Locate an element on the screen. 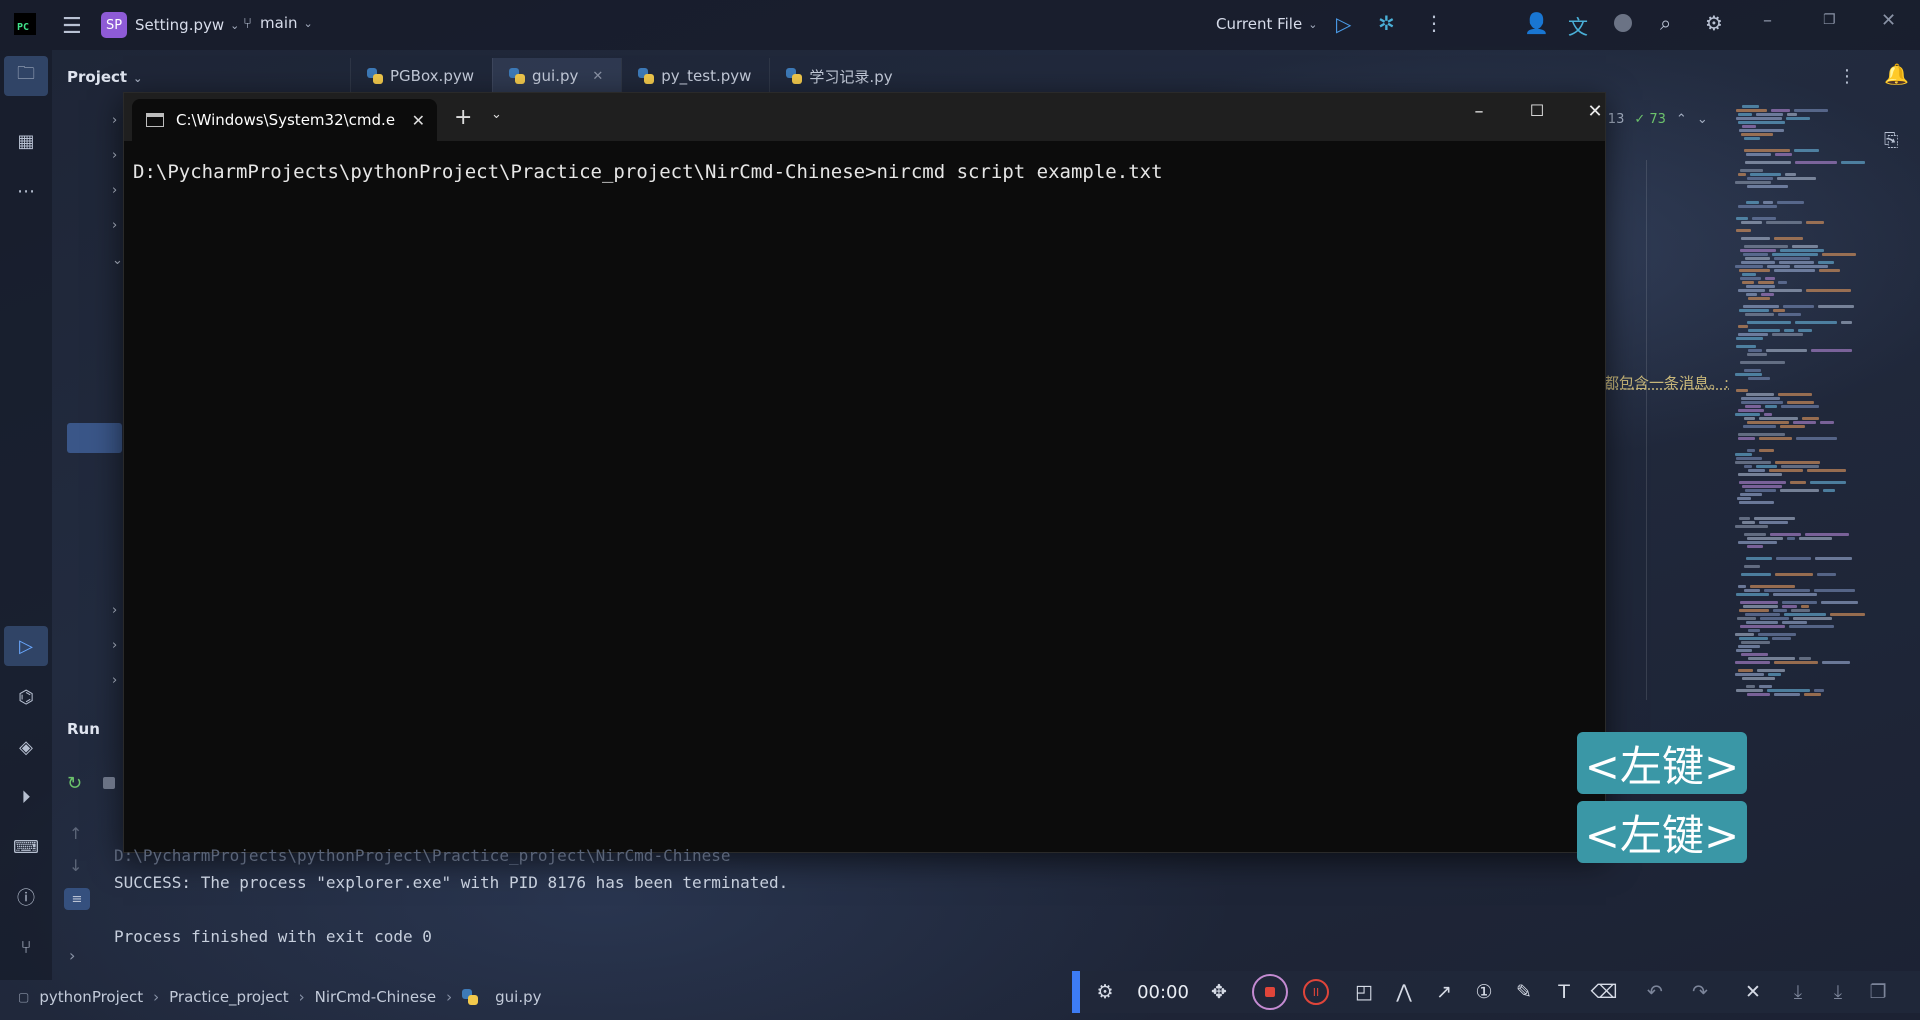  translate-icon: 文 is located at coordinates (1578, 25).